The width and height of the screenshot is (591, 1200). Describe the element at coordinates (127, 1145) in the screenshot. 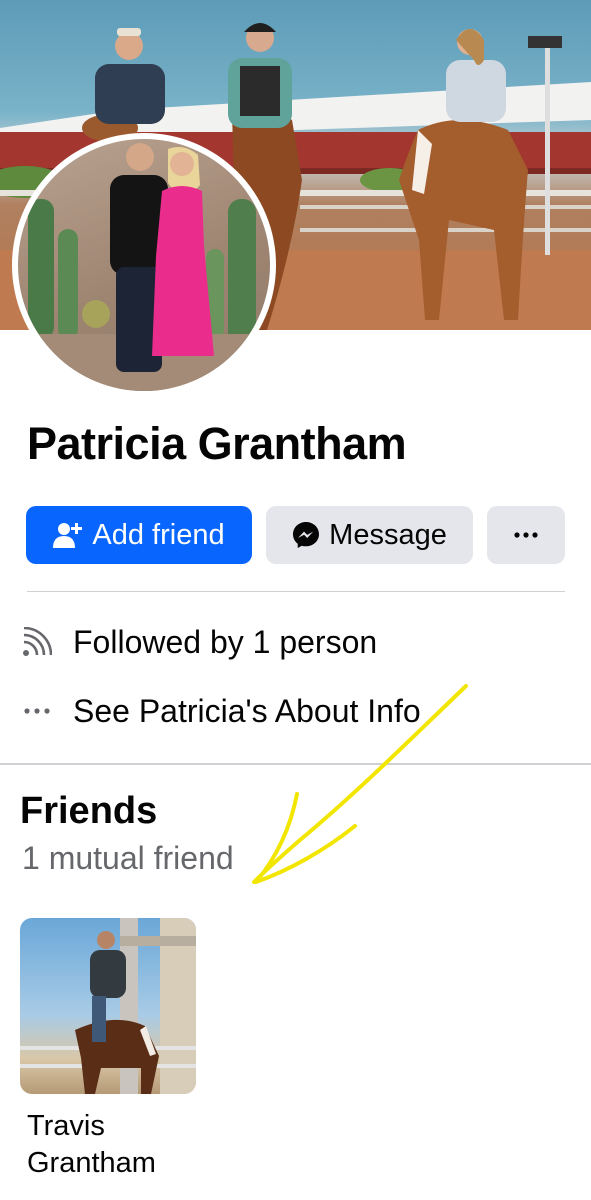

I see `friend-name: Travis Grantham` at that location.